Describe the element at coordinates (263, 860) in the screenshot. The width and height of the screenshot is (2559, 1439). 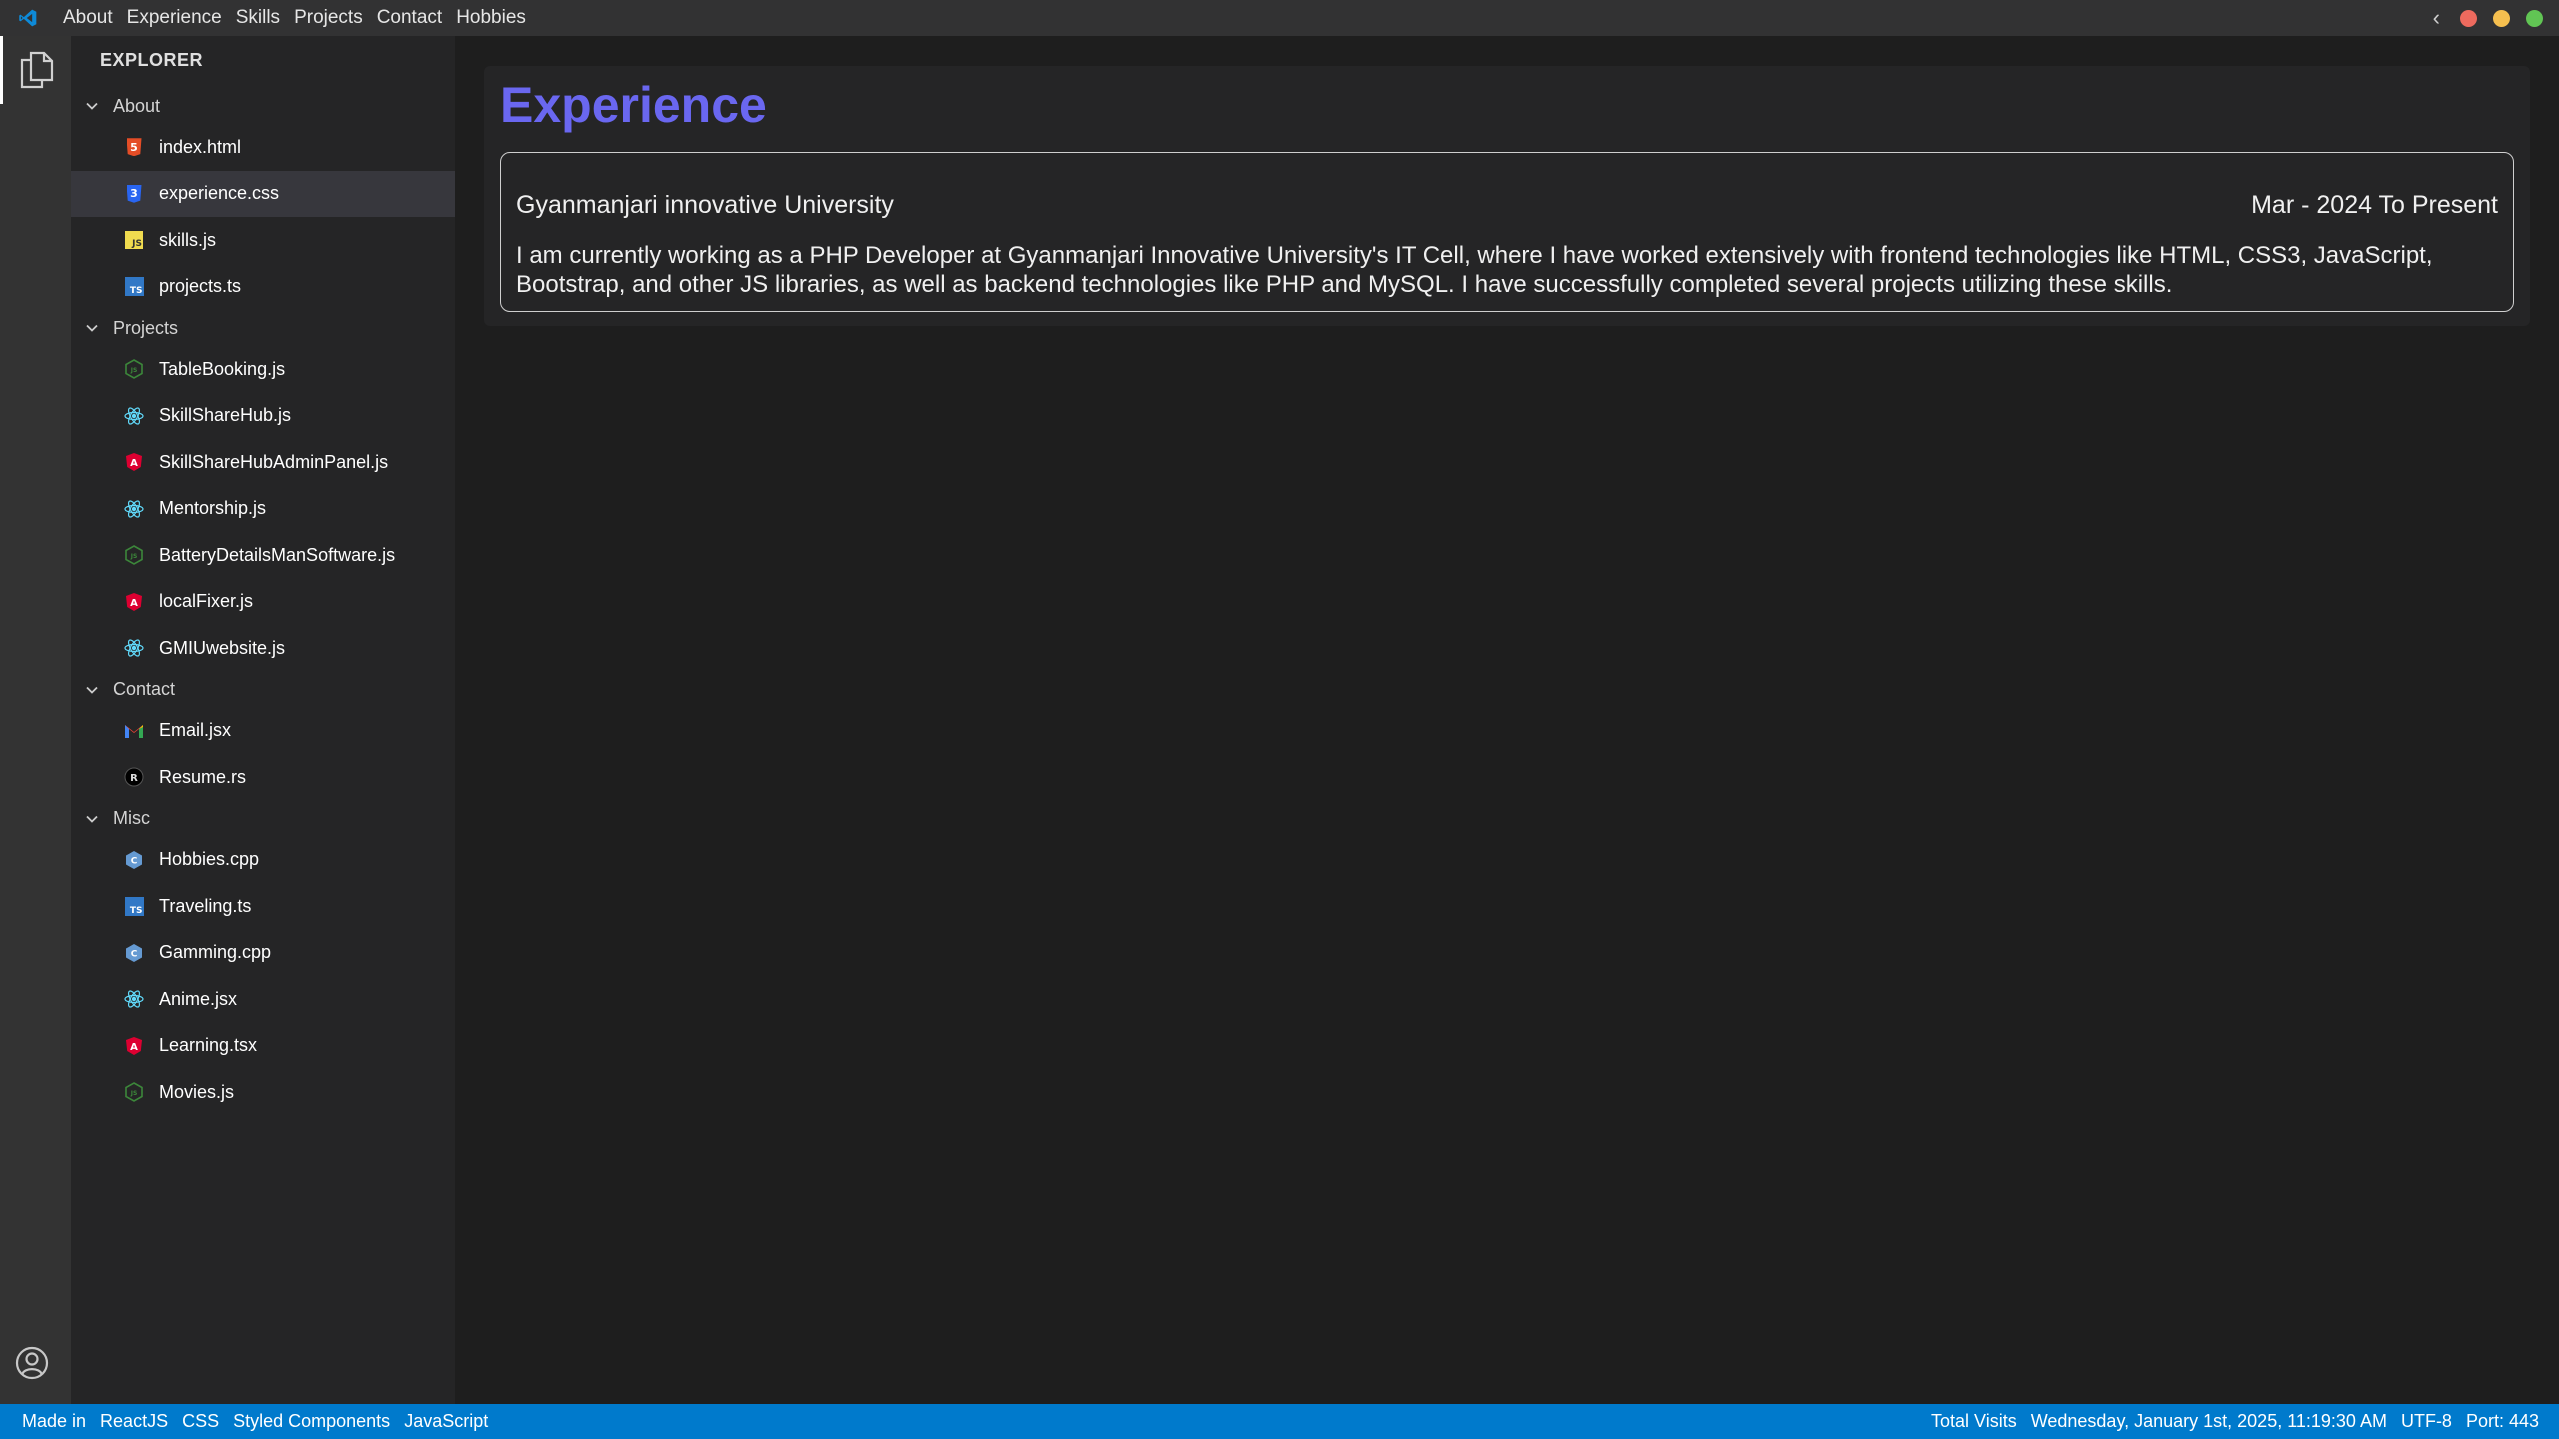
I see `file-item: C Hobbies.cpp` at that location.